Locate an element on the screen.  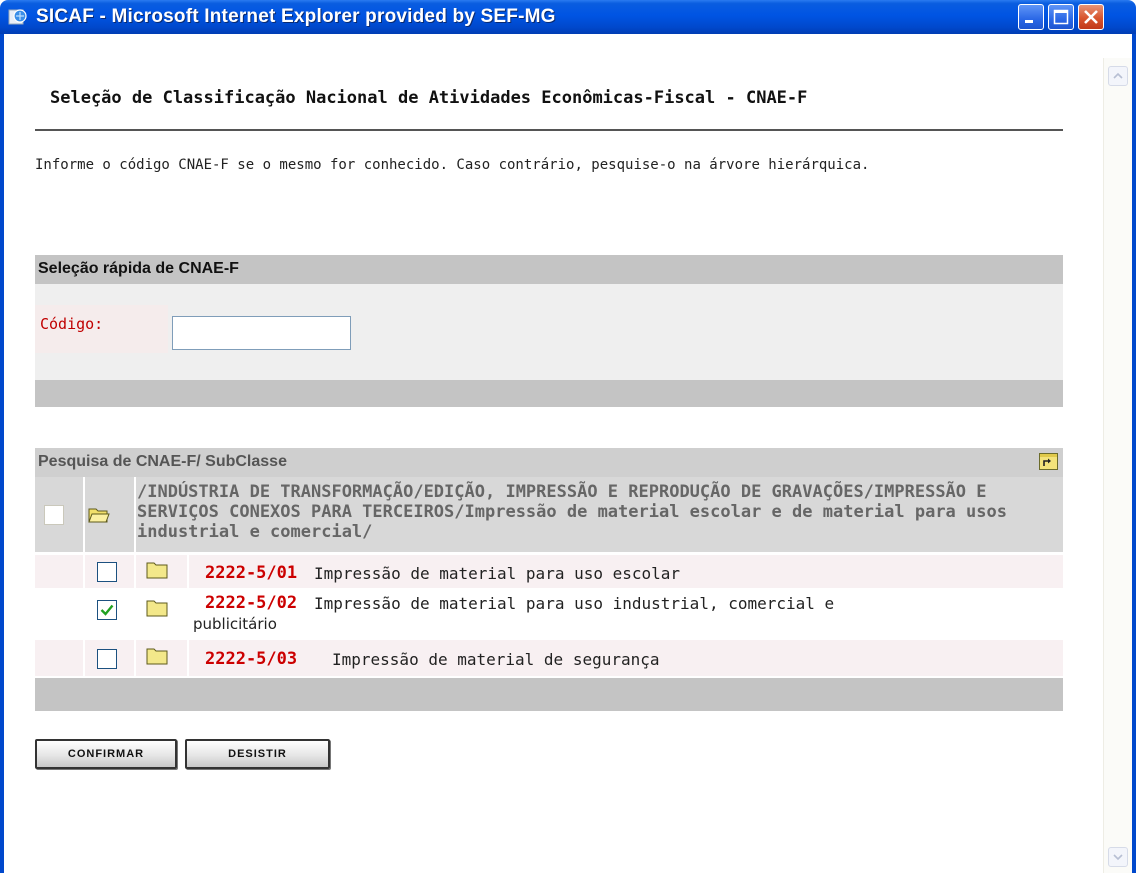
search-header-label: Pesquisa de CNAE-F/ SubClasse is located at coordinates (162, 461).